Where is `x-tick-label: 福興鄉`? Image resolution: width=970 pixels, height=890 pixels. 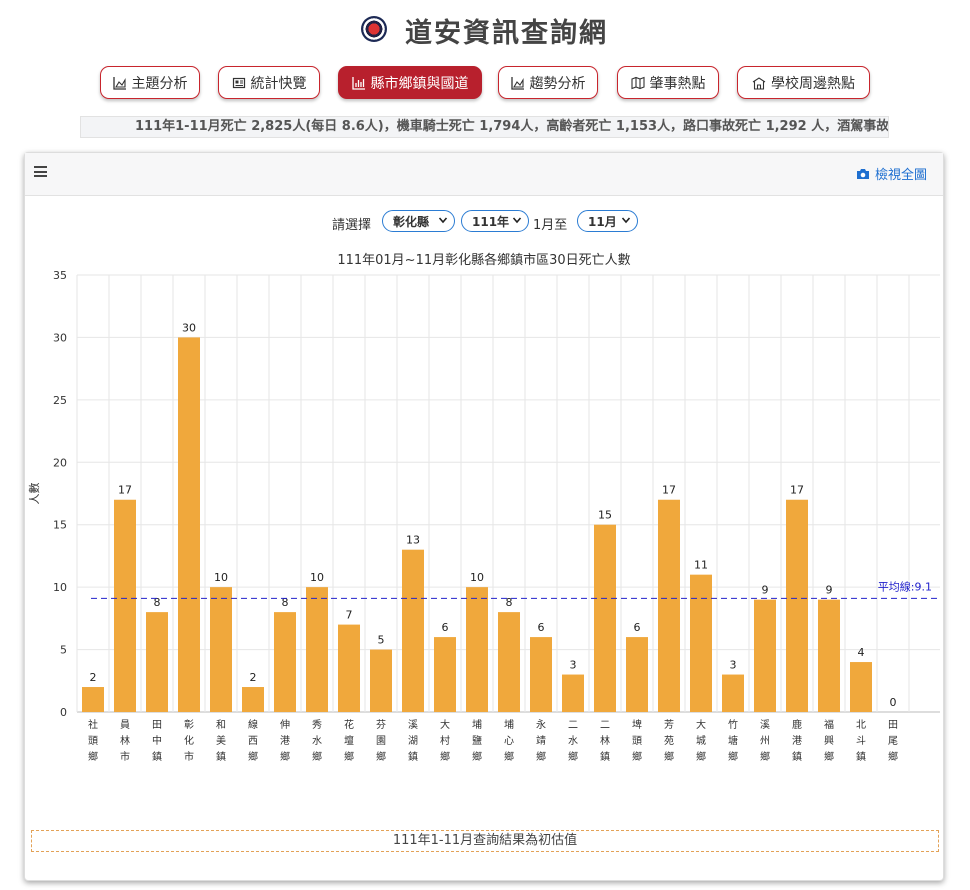
x-tick-label: 福興鄉 is located at coordinates (829, 740).